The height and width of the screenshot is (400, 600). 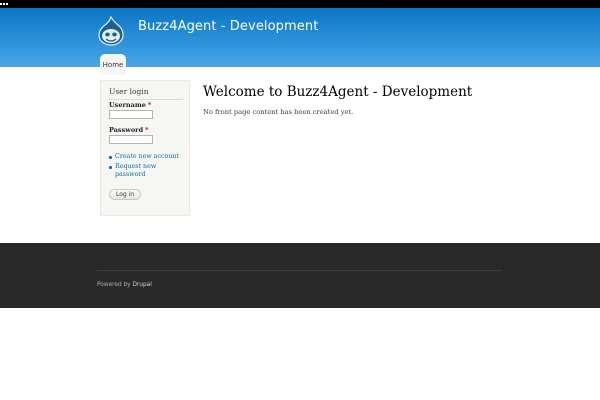 What do you see at coordinates (338, 92) in the screenshot?
I see `page-title: Welcome to Buzz4Agent - Development` at bounding box center [338, 92].